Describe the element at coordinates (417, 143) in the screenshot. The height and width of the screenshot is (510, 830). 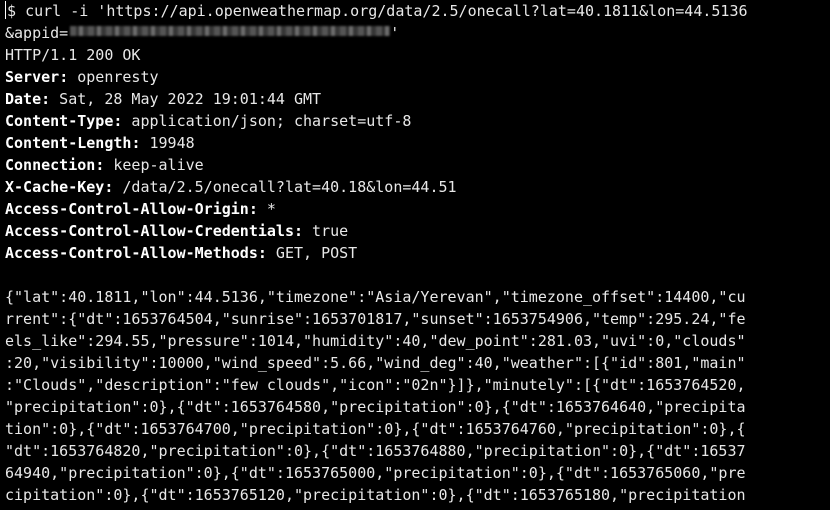
I see `response-header-line: Content-Length: 19948` at that location.